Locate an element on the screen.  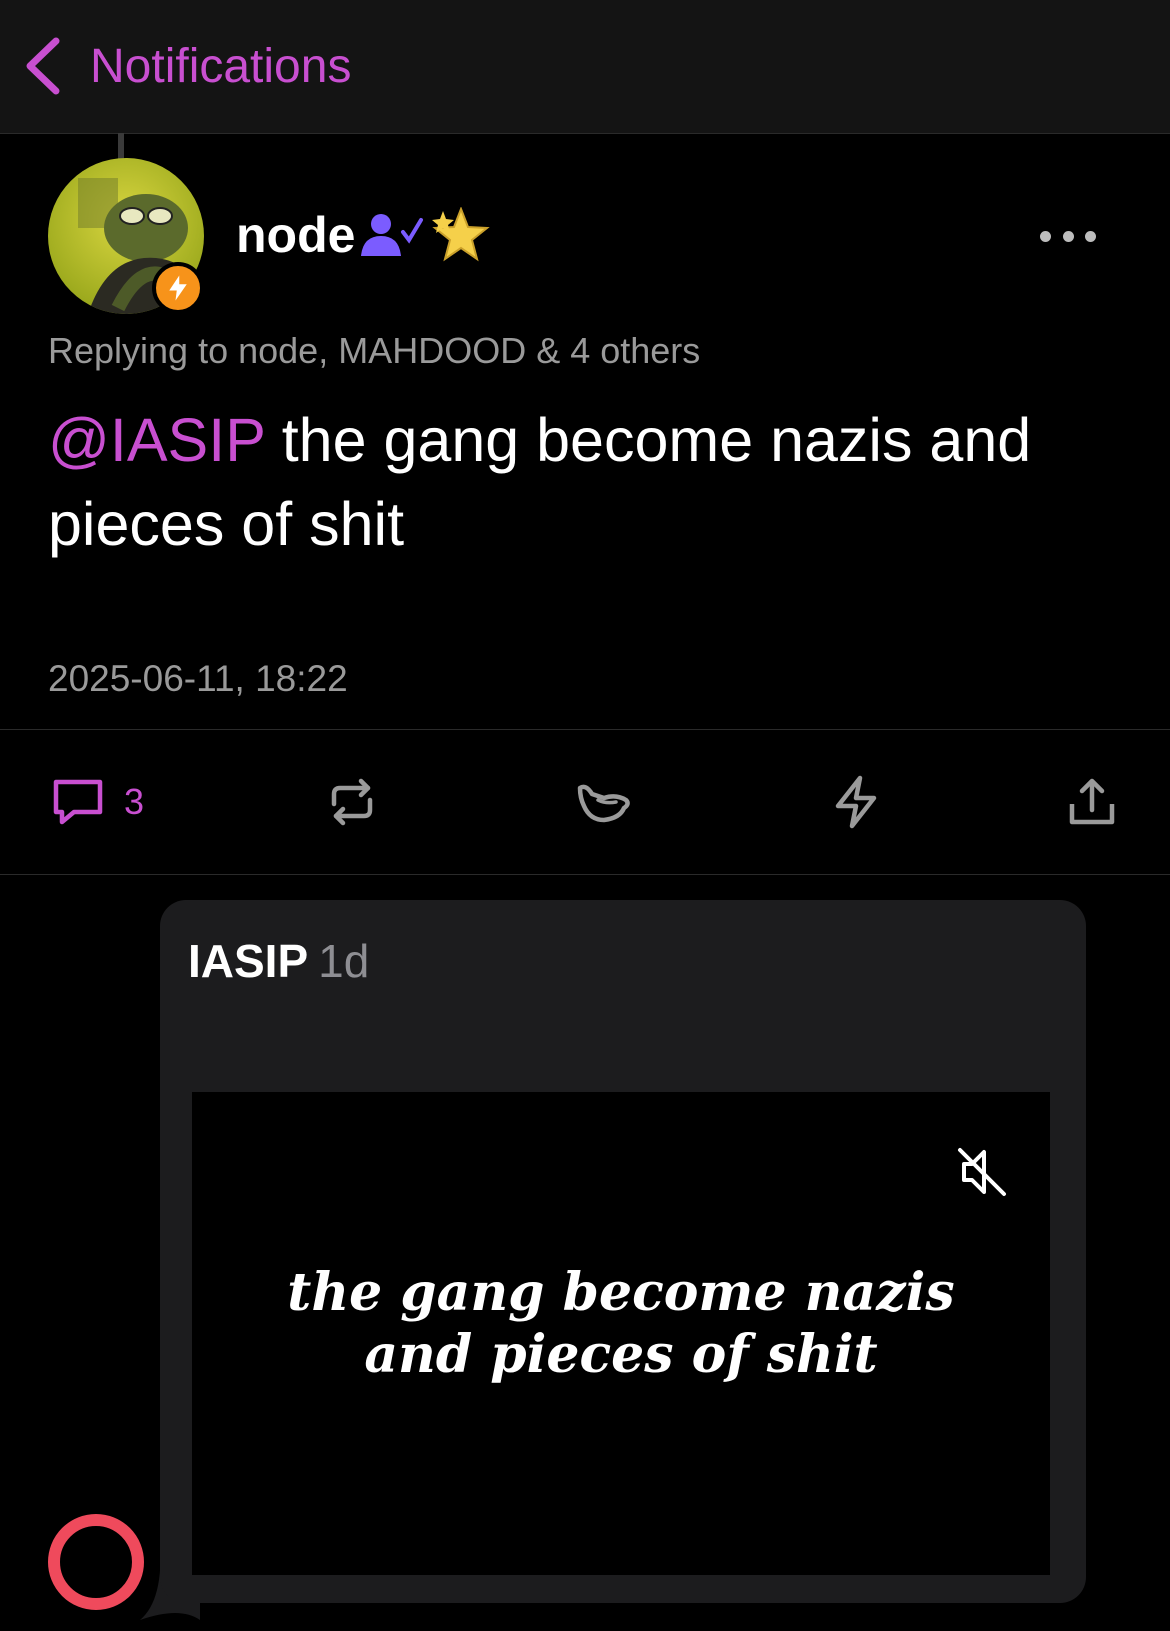
verified-star-icon is located at coordinates (461, 234).